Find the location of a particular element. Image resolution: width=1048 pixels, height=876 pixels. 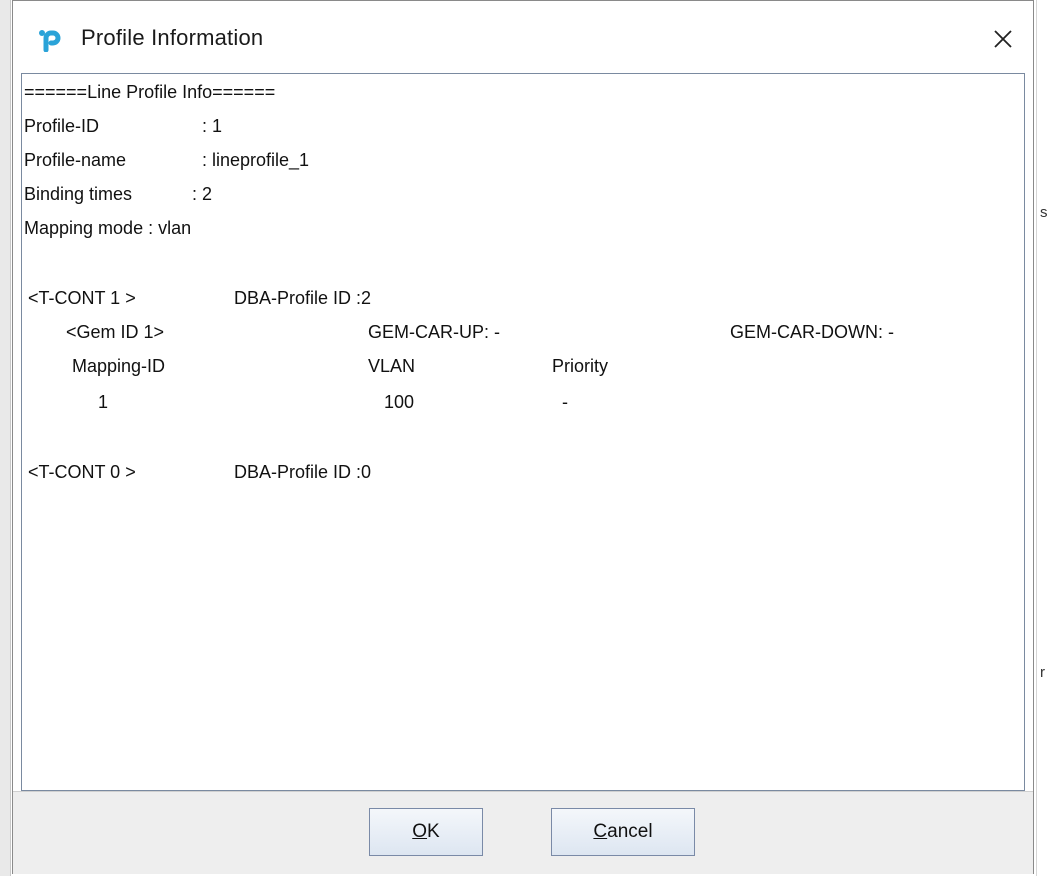

tcont1-label: <T-CONT 1 > is located at coordinates (82, 298).